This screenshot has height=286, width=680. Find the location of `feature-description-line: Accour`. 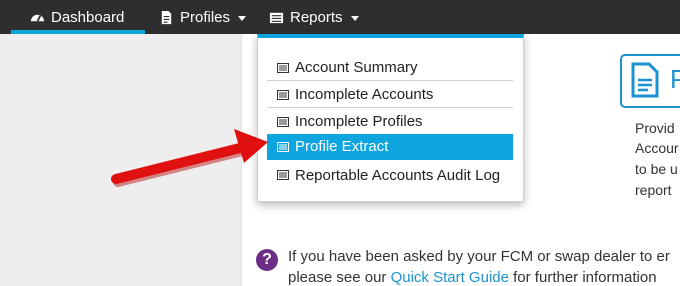

feature-description-line: Accour is located at coordinates (657, 148).